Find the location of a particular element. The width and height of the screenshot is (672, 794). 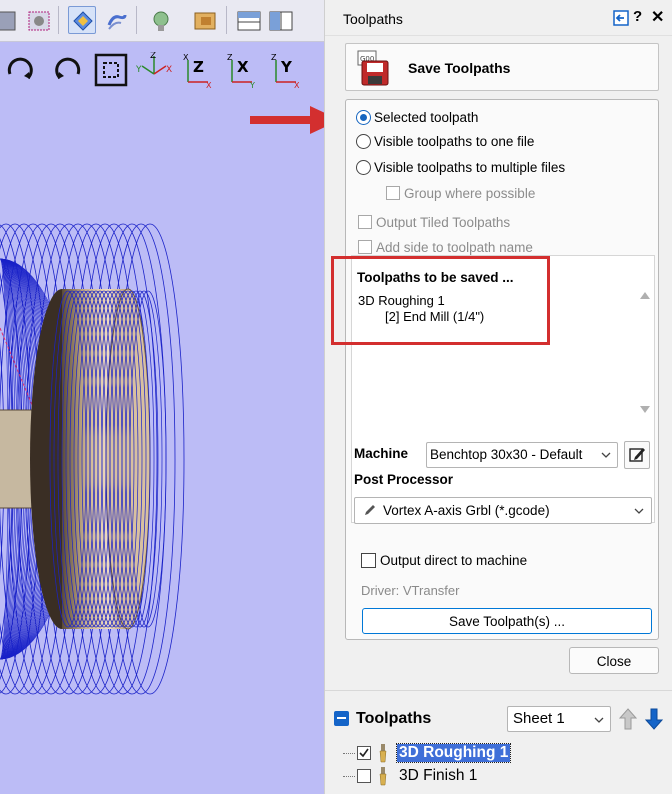

option-label: Visible toolpaths to multiple files is located at coordinates (470, 167).